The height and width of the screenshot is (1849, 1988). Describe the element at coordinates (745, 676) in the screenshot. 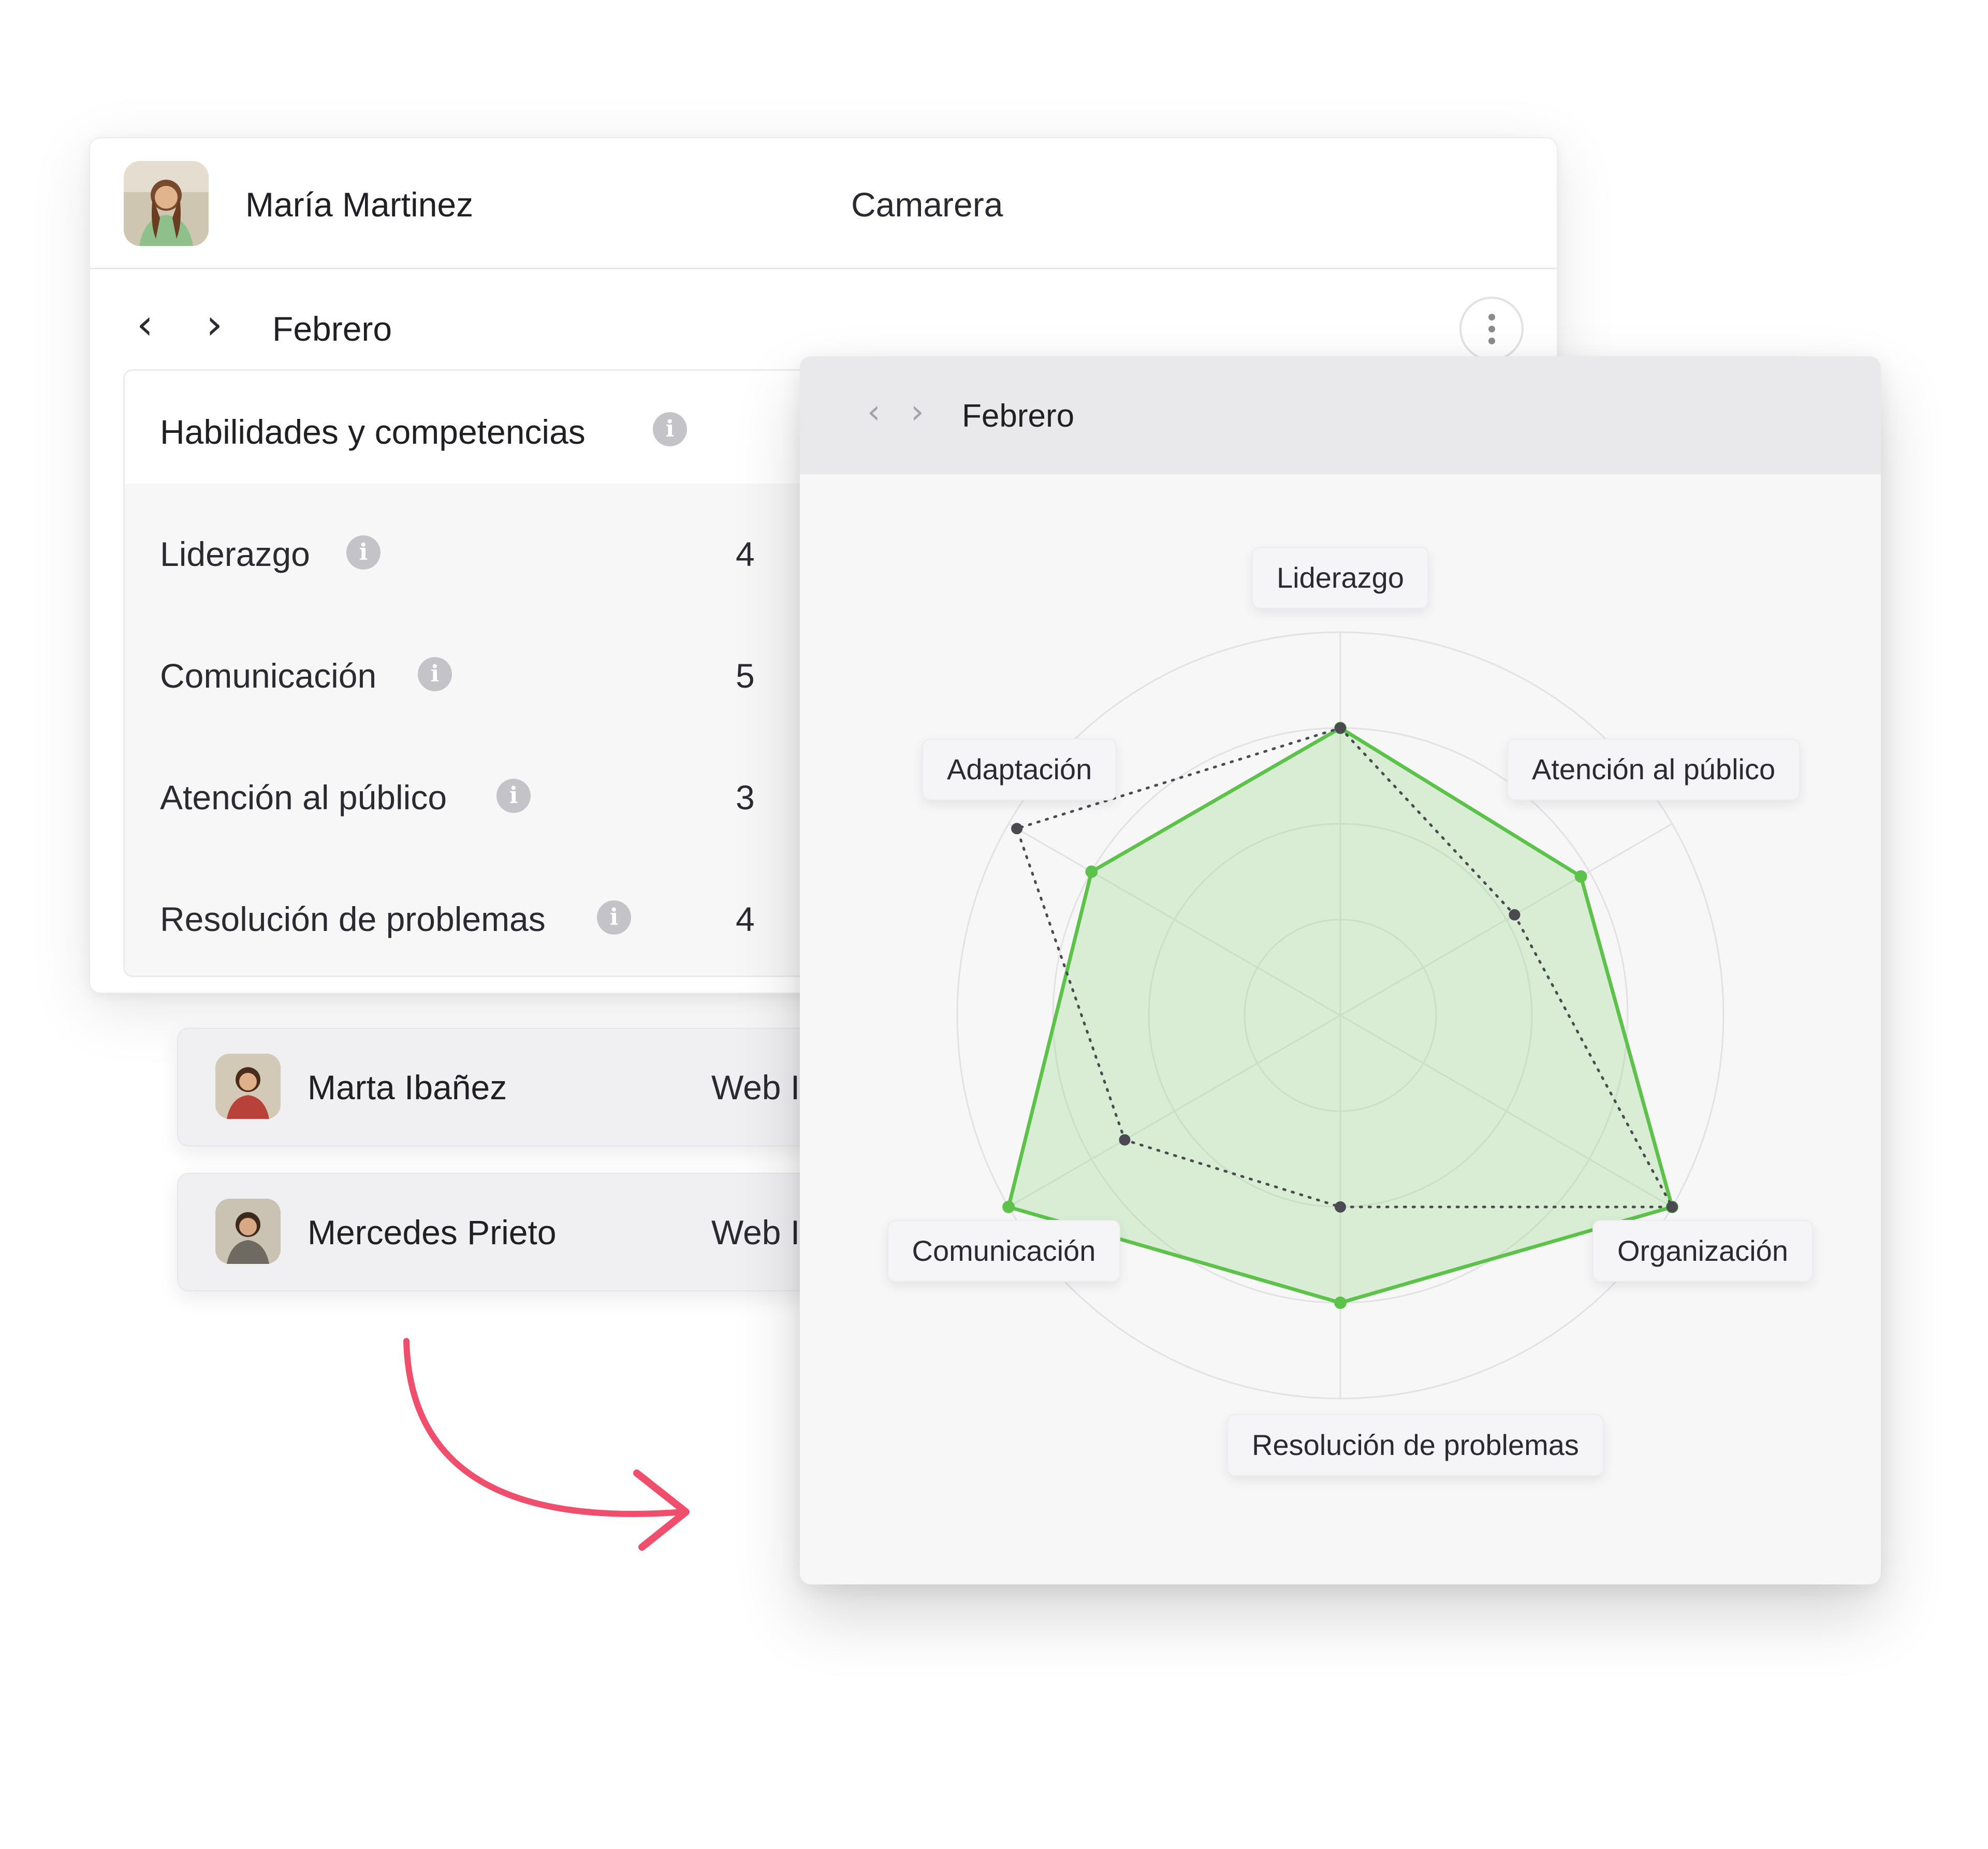

I see `skill-value: 5` at that location.